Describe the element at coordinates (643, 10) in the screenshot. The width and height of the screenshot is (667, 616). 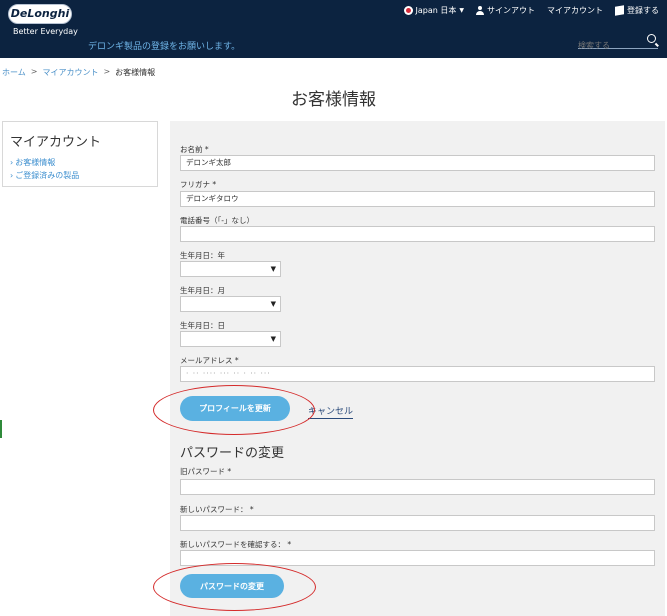
I see `register-label: 登録する` at that location.